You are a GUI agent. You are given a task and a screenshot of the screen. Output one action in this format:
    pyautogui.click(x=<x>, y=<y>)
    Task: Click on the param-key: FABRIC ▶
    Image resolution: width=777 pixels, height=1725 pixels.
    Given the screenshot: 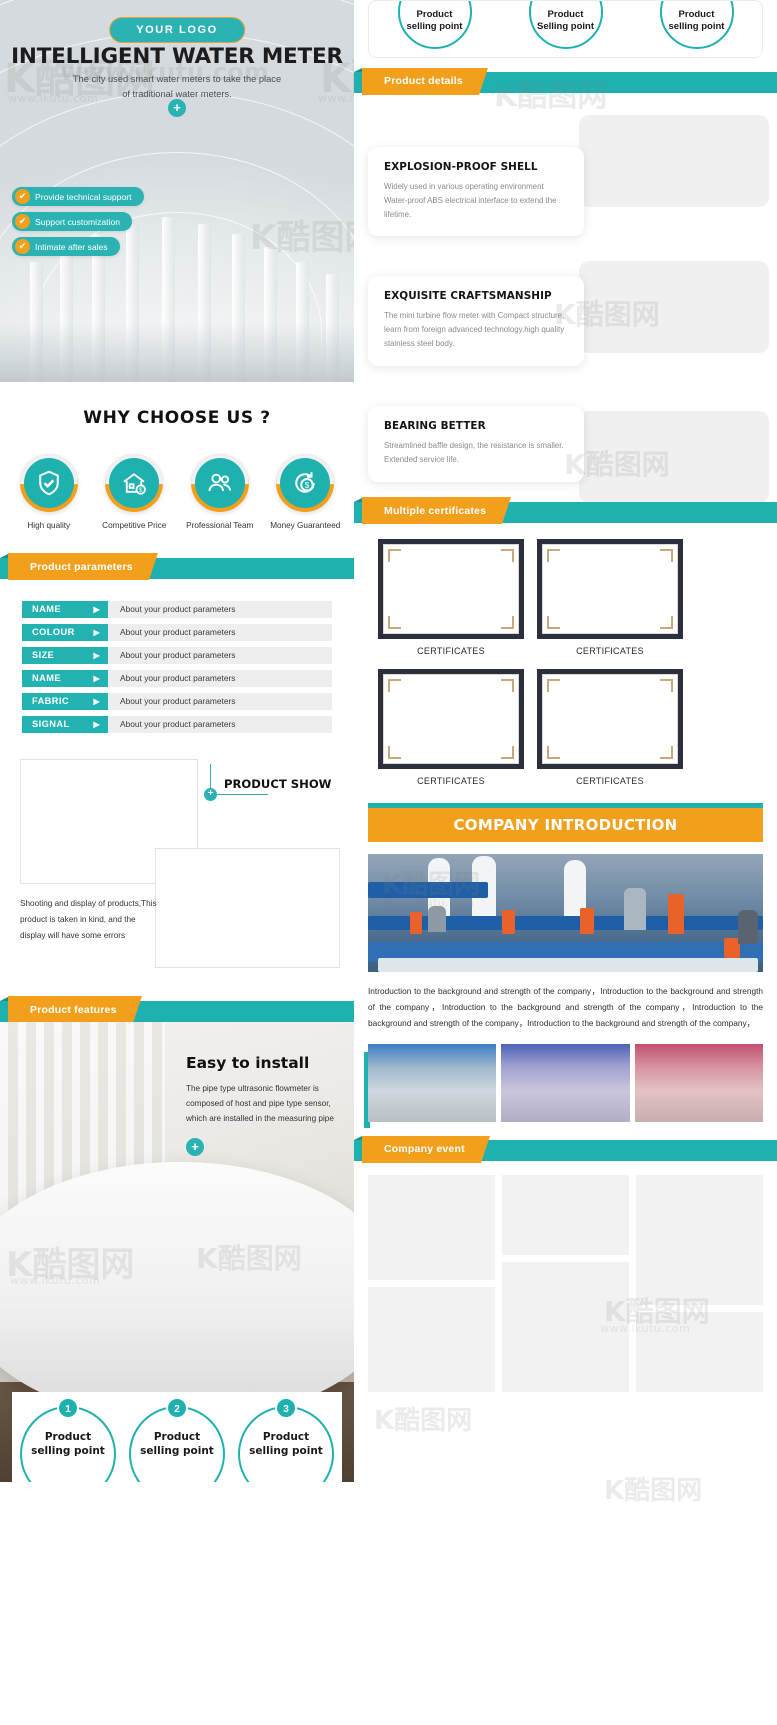 What is the action you would take?
    pyautogui.click(x=65, y=701)
    